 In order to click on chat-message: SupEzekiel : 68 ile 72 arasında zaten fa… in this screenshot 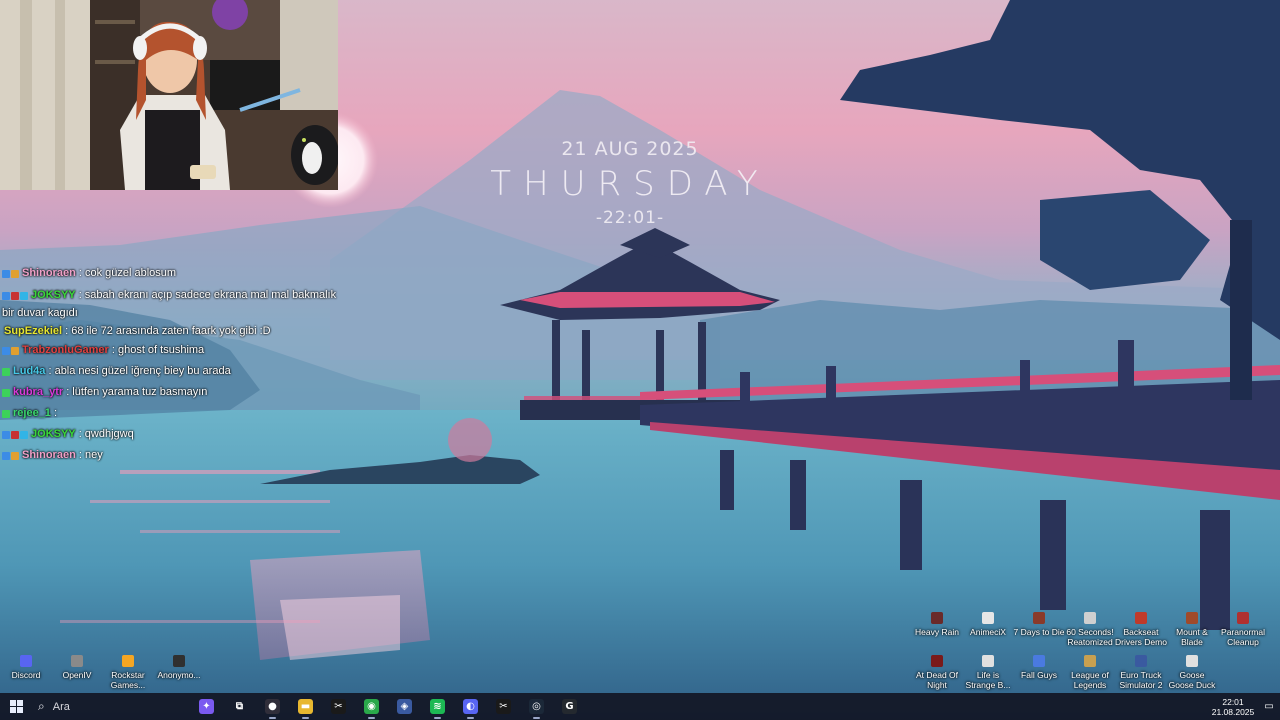, I will do `click(172, 331)`.